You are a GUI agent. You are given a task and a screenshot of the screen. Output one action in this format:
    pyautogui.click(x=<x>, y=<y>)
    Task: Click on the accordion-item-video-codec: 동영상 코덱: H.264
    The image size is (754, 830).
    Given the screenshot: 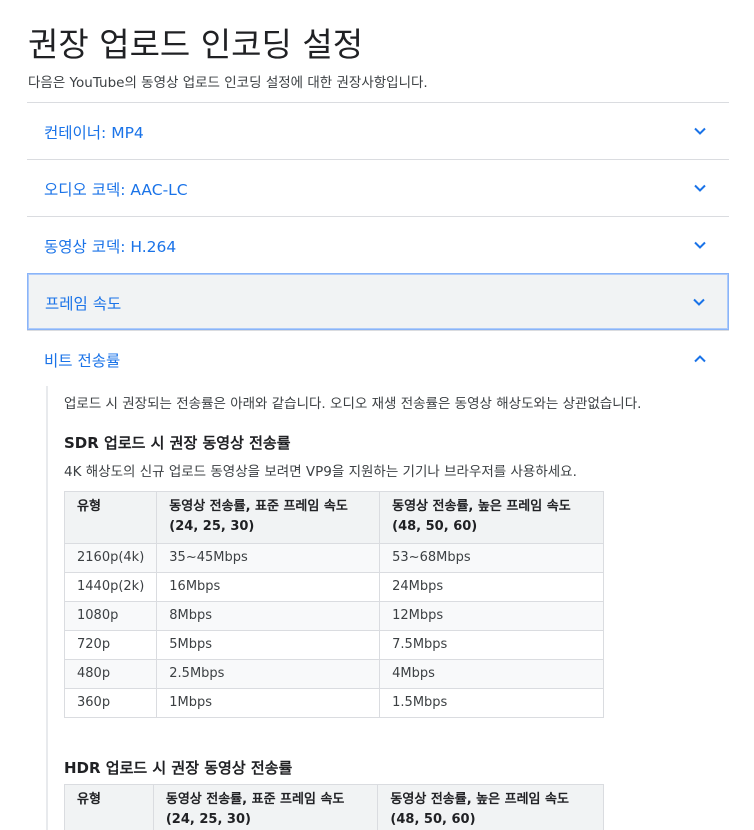 What is the action you would take?
    pyautogui.click(x=378, y=244)
    